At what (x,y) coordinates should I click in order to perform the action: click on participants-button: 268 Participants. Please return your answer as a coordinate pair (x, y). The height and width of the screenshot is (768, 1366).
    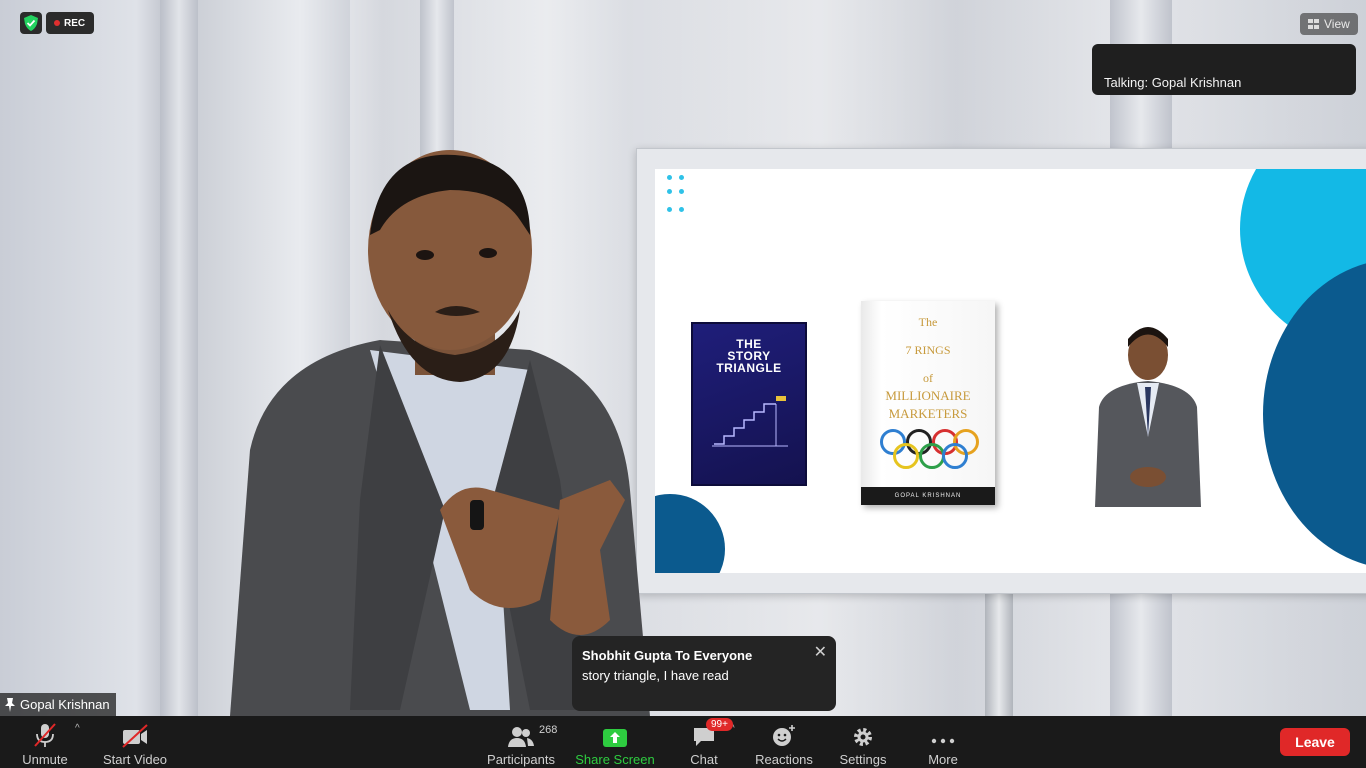
    Looking at the image, I should click on (522, 742).